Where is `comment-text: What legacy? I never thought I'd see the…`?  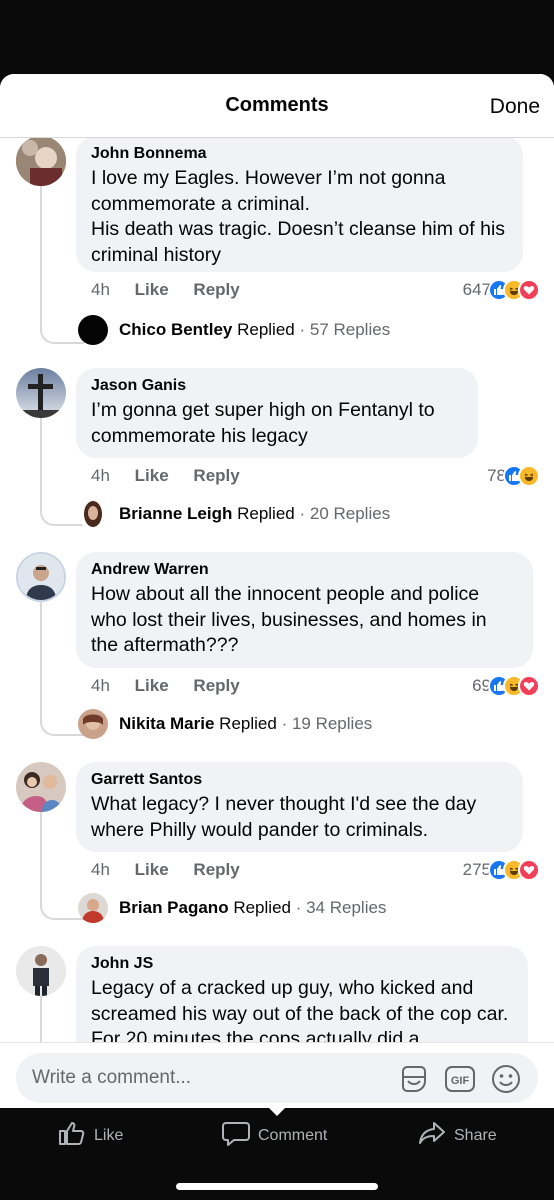
comment-text: What legacy? I never thought I'd see the… is located at coordinates (284, 817).